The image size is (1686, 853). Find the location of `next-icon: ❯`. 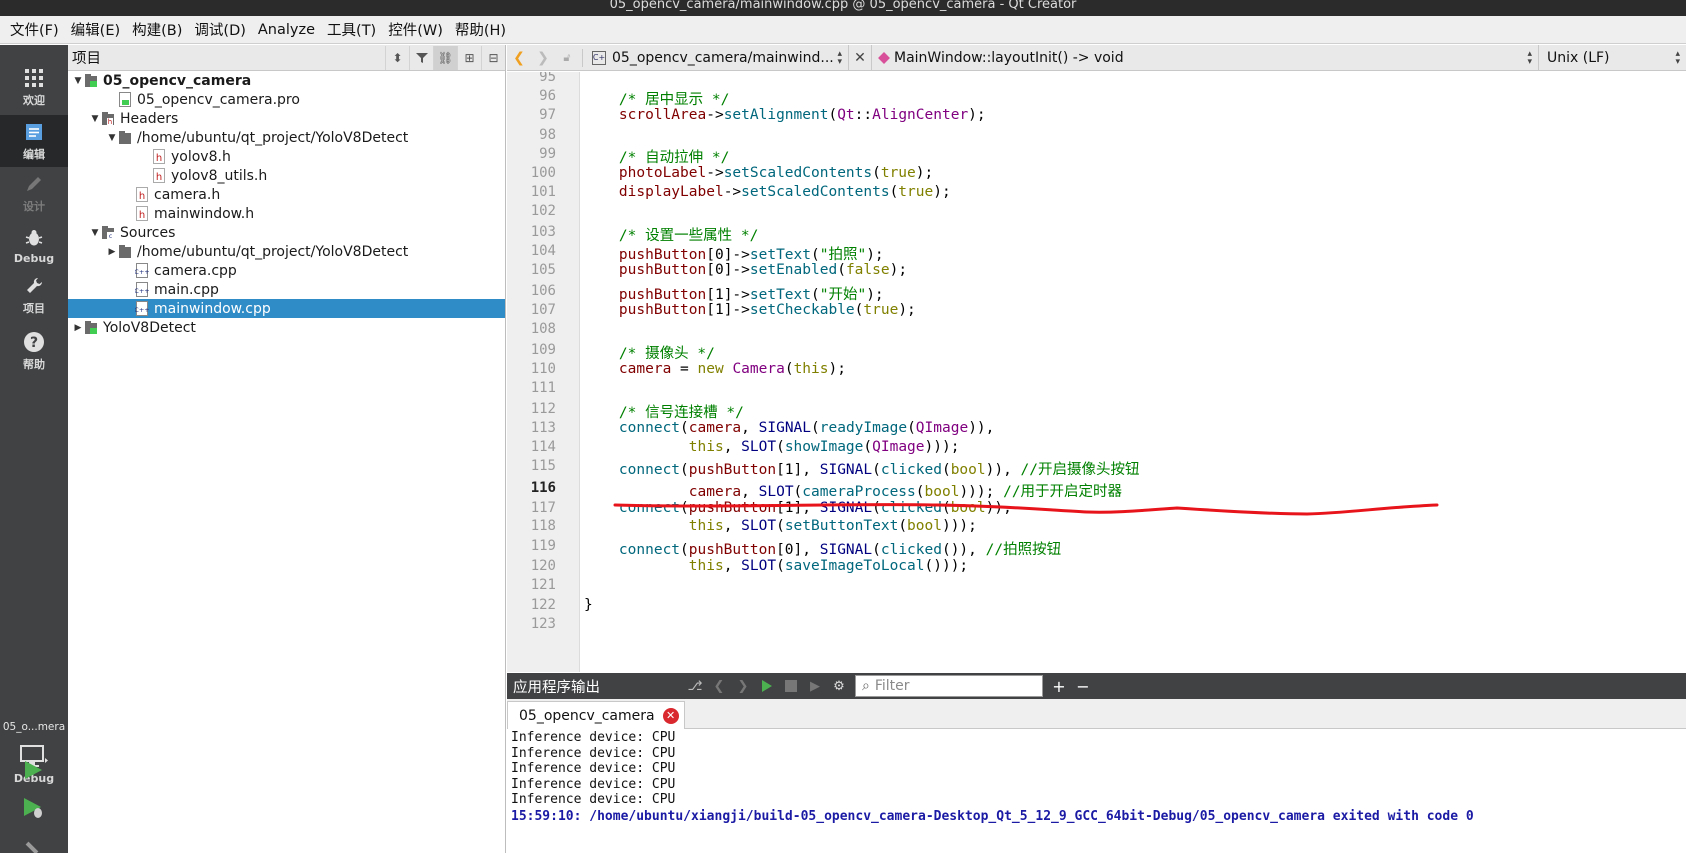

next-icon: ❯ is located at coordinates (743, 686).